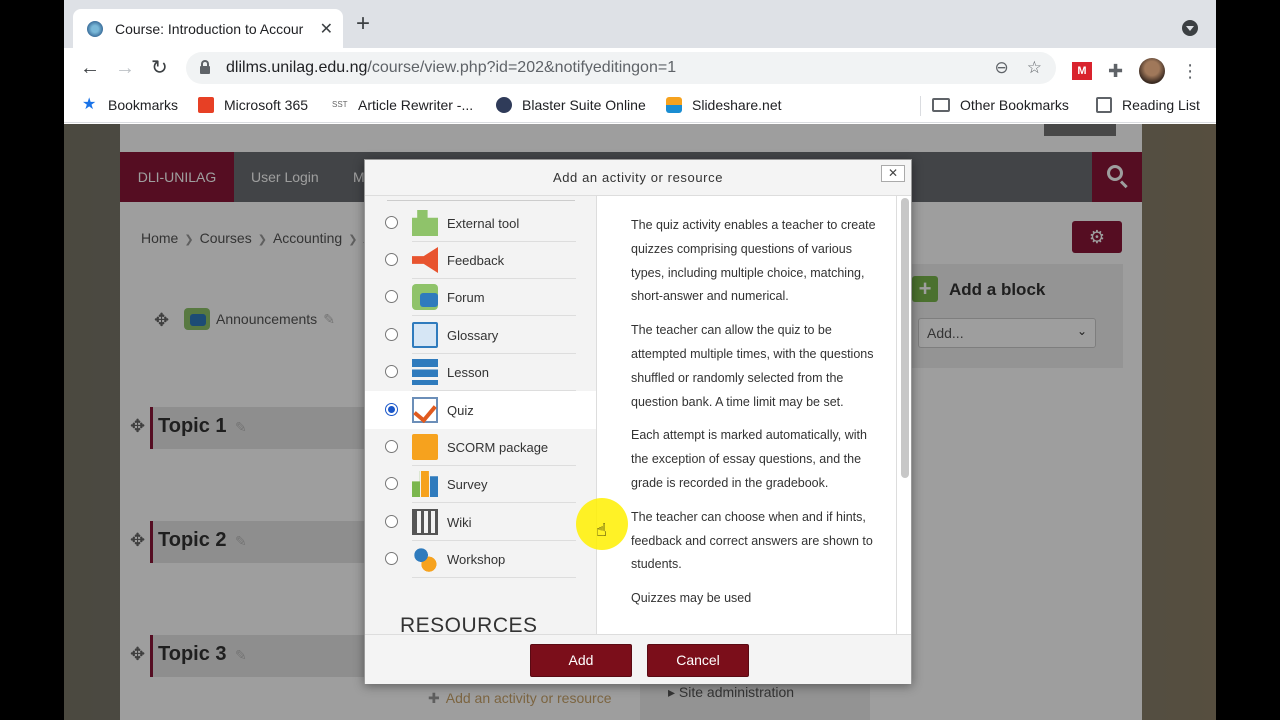 This screenshot has width=1280, height=720. I want to click on description-scrollbar, so click(905, 338).